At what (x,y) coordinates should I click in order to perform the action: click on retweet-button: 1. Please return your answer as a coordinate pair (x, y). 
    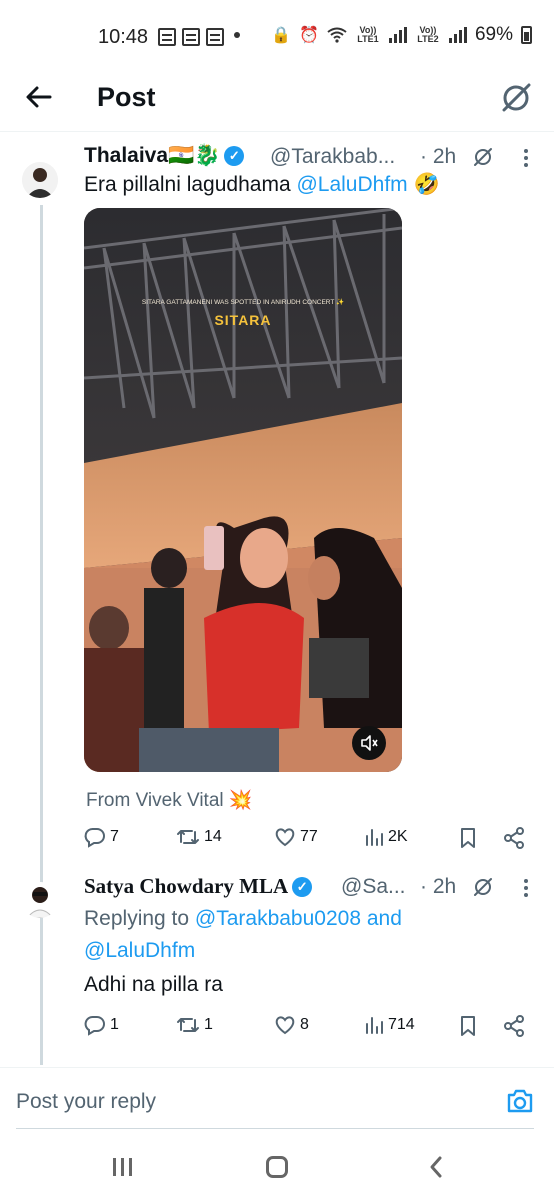
    Looking at the image, I should click on (194, 1025).